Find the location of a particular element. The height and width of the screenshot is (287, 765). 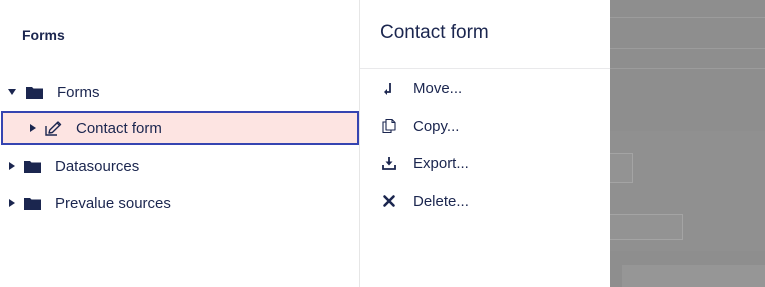

tree-item-label: Forms is located at coordinates (78, 92).